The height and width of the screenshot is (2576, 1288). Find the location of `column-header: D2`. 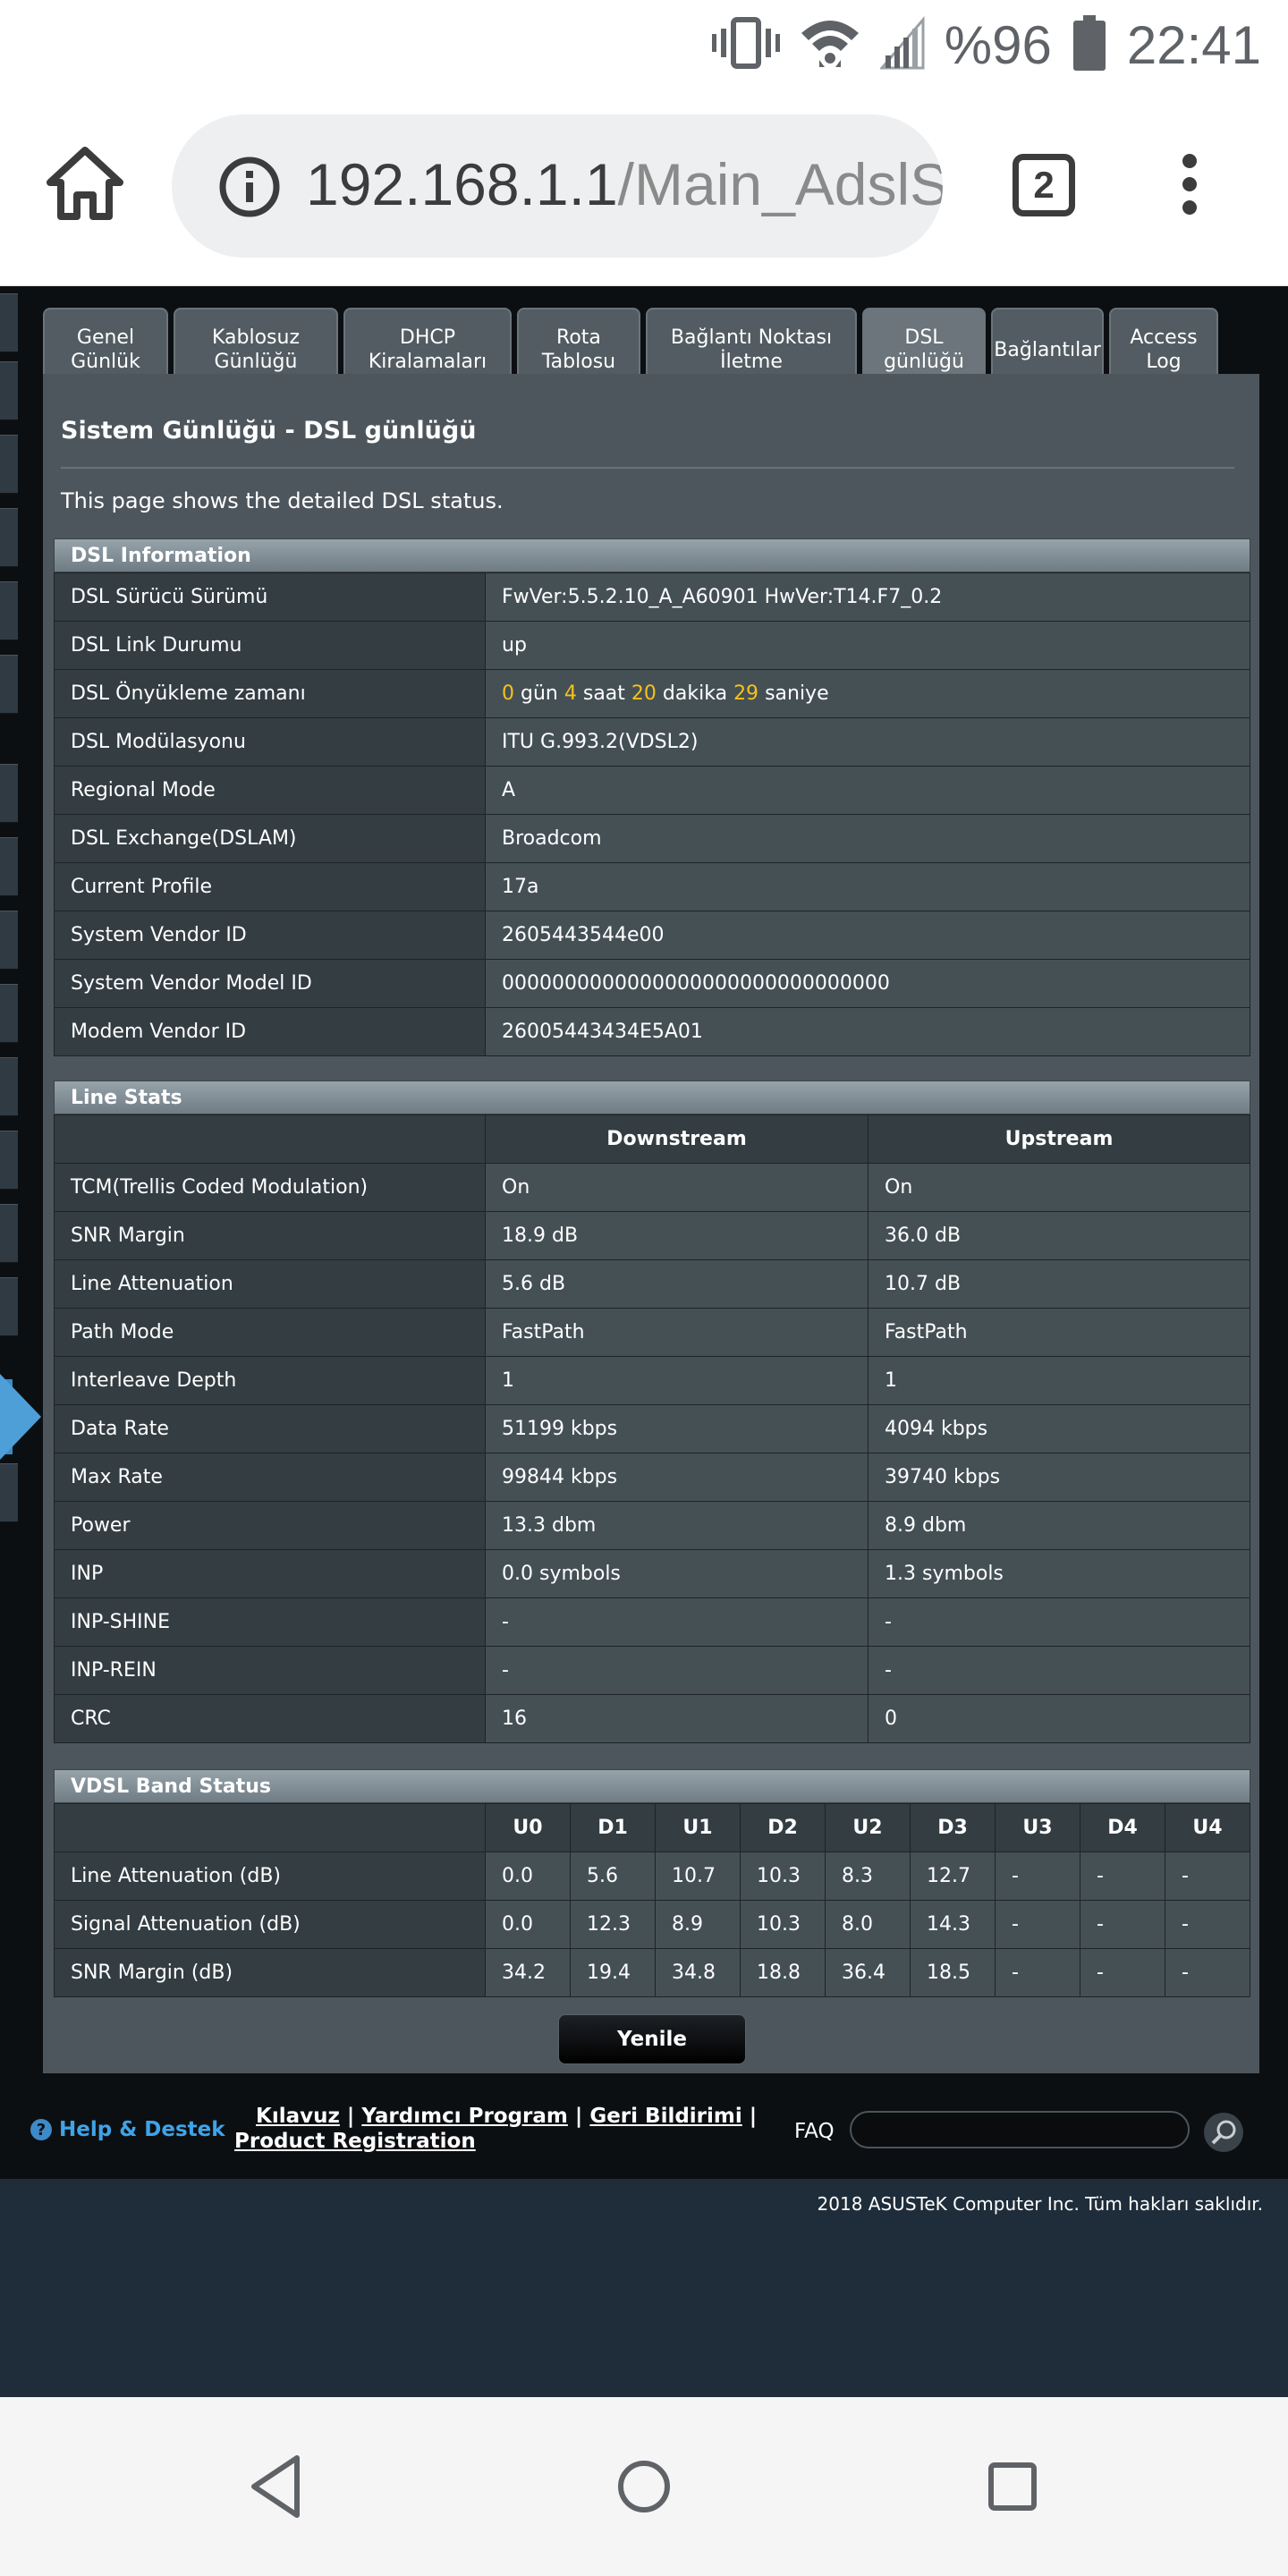

column-header: D2 is located at coordinates (783, 1827).